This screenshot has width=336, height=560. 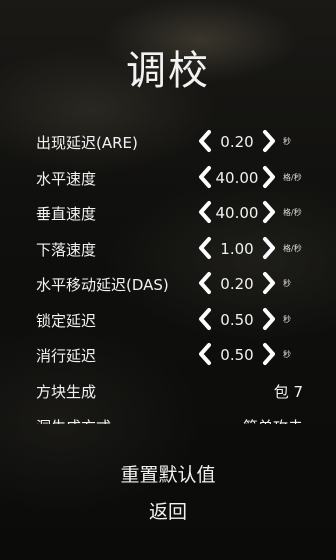 What do you see at coordinates (168, 355) in the screenshot?
I see `setting-row-line-clear-delay: 消行延迟 0.50 秒` at bounding box center [168, 355].